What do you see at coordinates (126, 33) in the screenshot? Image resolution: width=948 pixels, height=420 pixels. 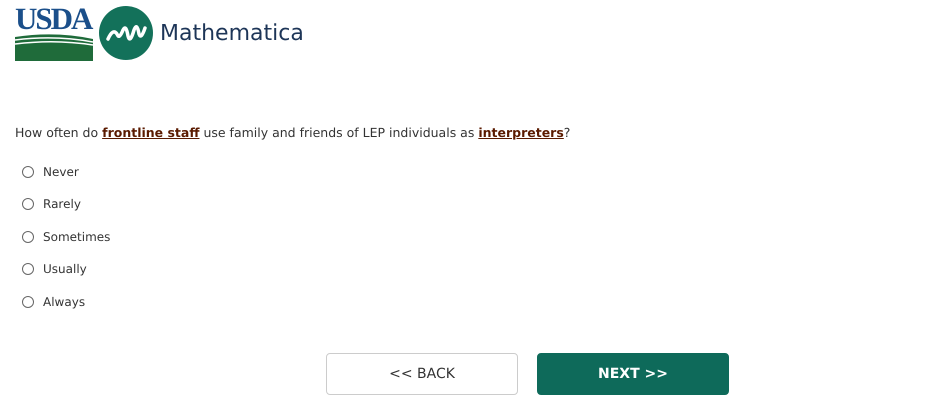 I see `m-logo-icon` at bounding box center [126, 33].